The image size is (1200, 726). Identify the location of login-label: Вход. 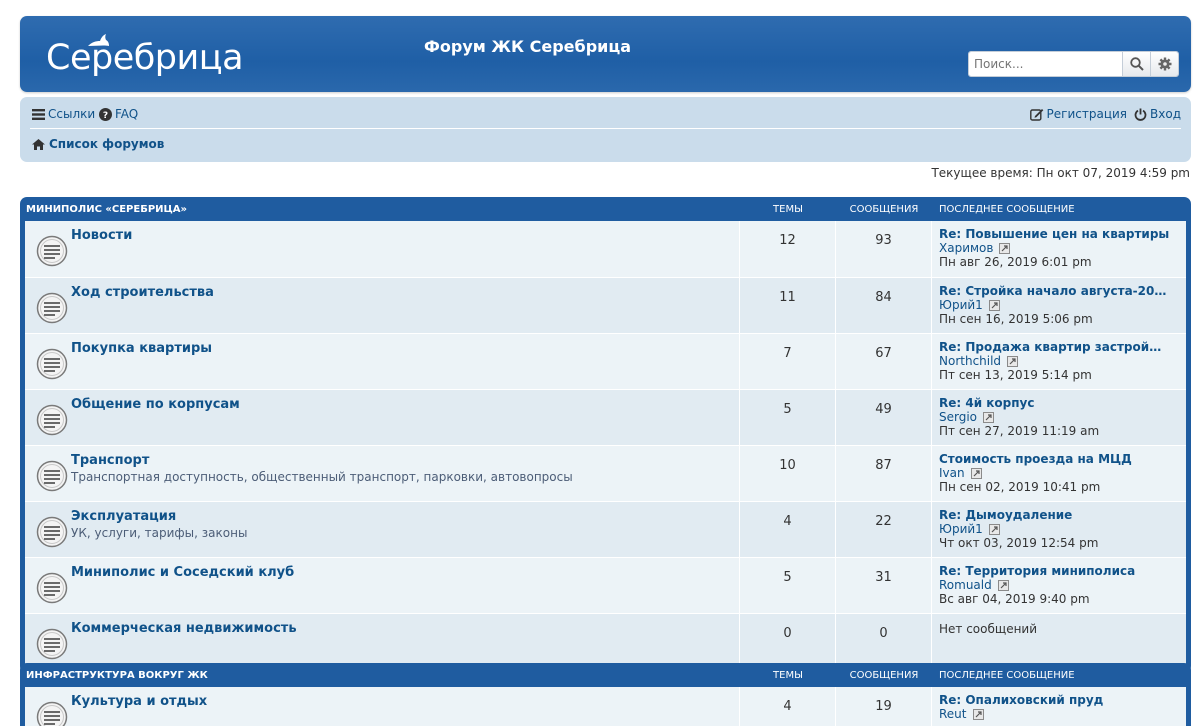
(1165, 114).